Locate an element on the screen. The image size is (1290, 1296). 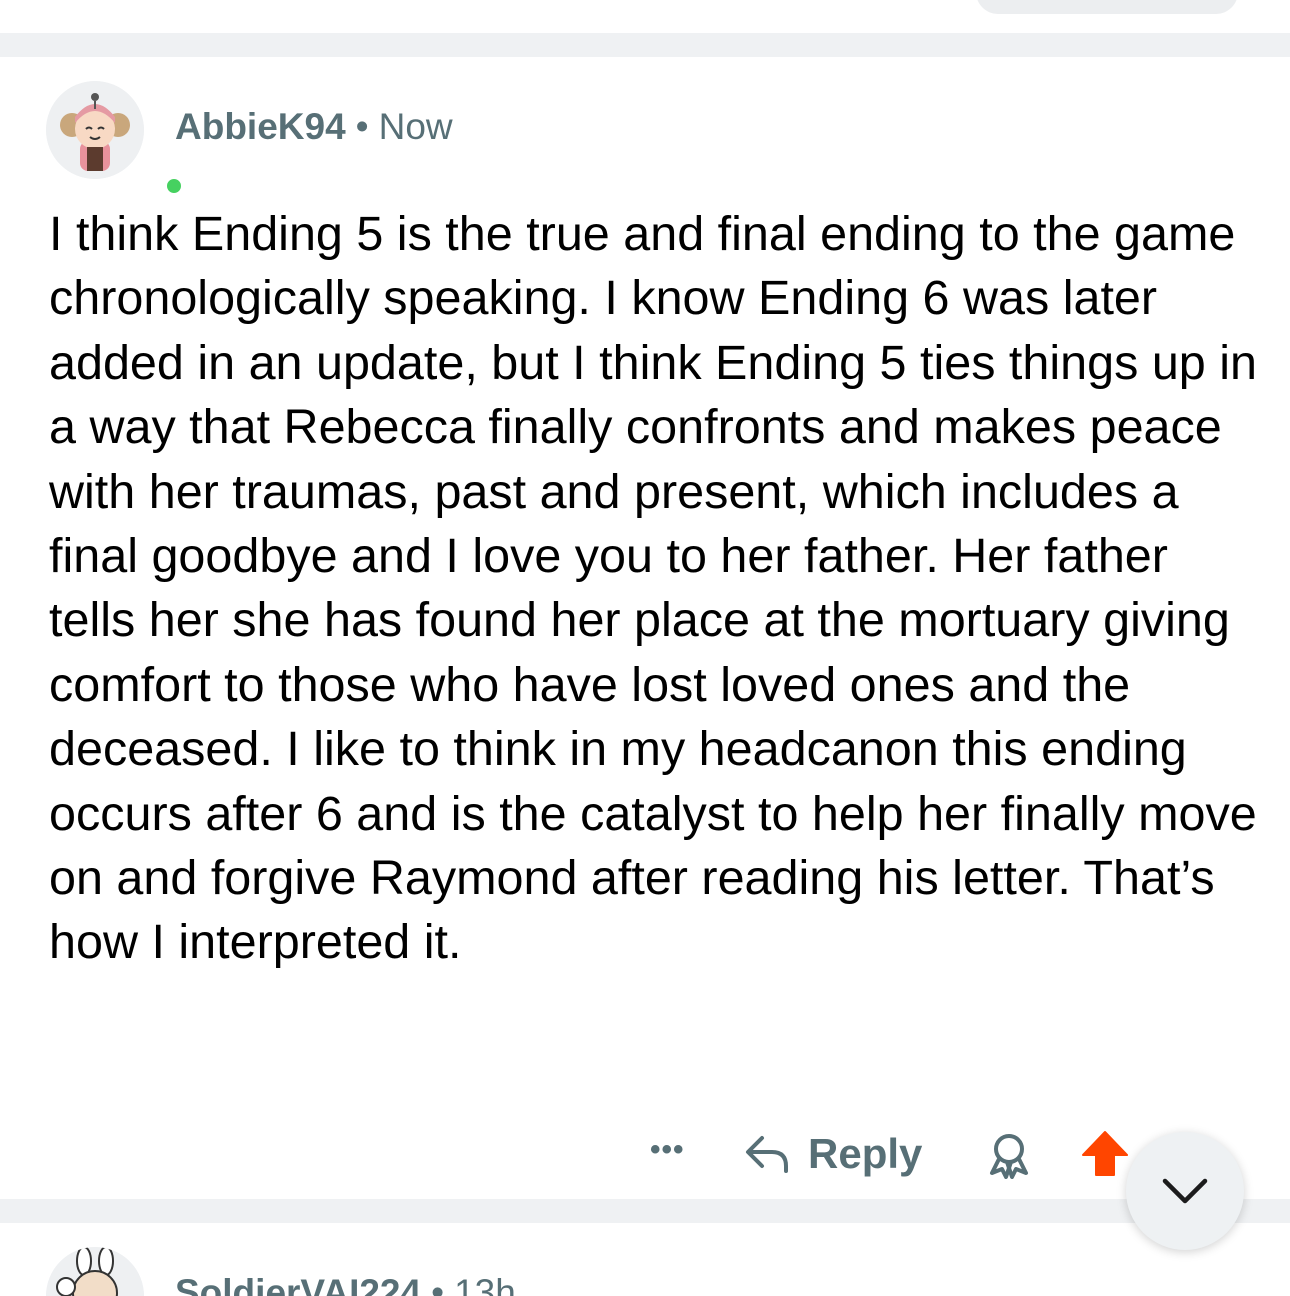
next-comment: SoldierVAI224 • 13h is located at coordinates (645, 1259).